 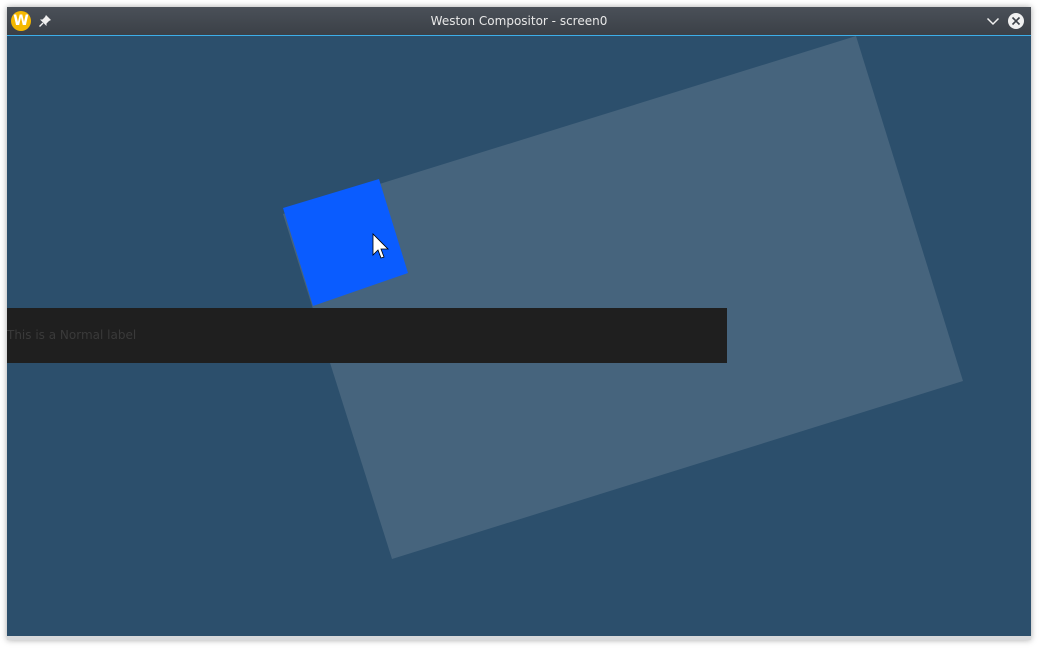 I want to click on pin-icon, so click(x=45, y=21).